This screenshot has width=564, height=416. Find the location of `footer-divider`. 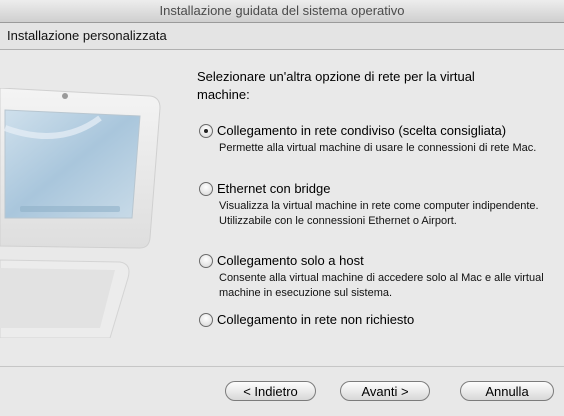

footer-divider is located at coordinates (282, 366).